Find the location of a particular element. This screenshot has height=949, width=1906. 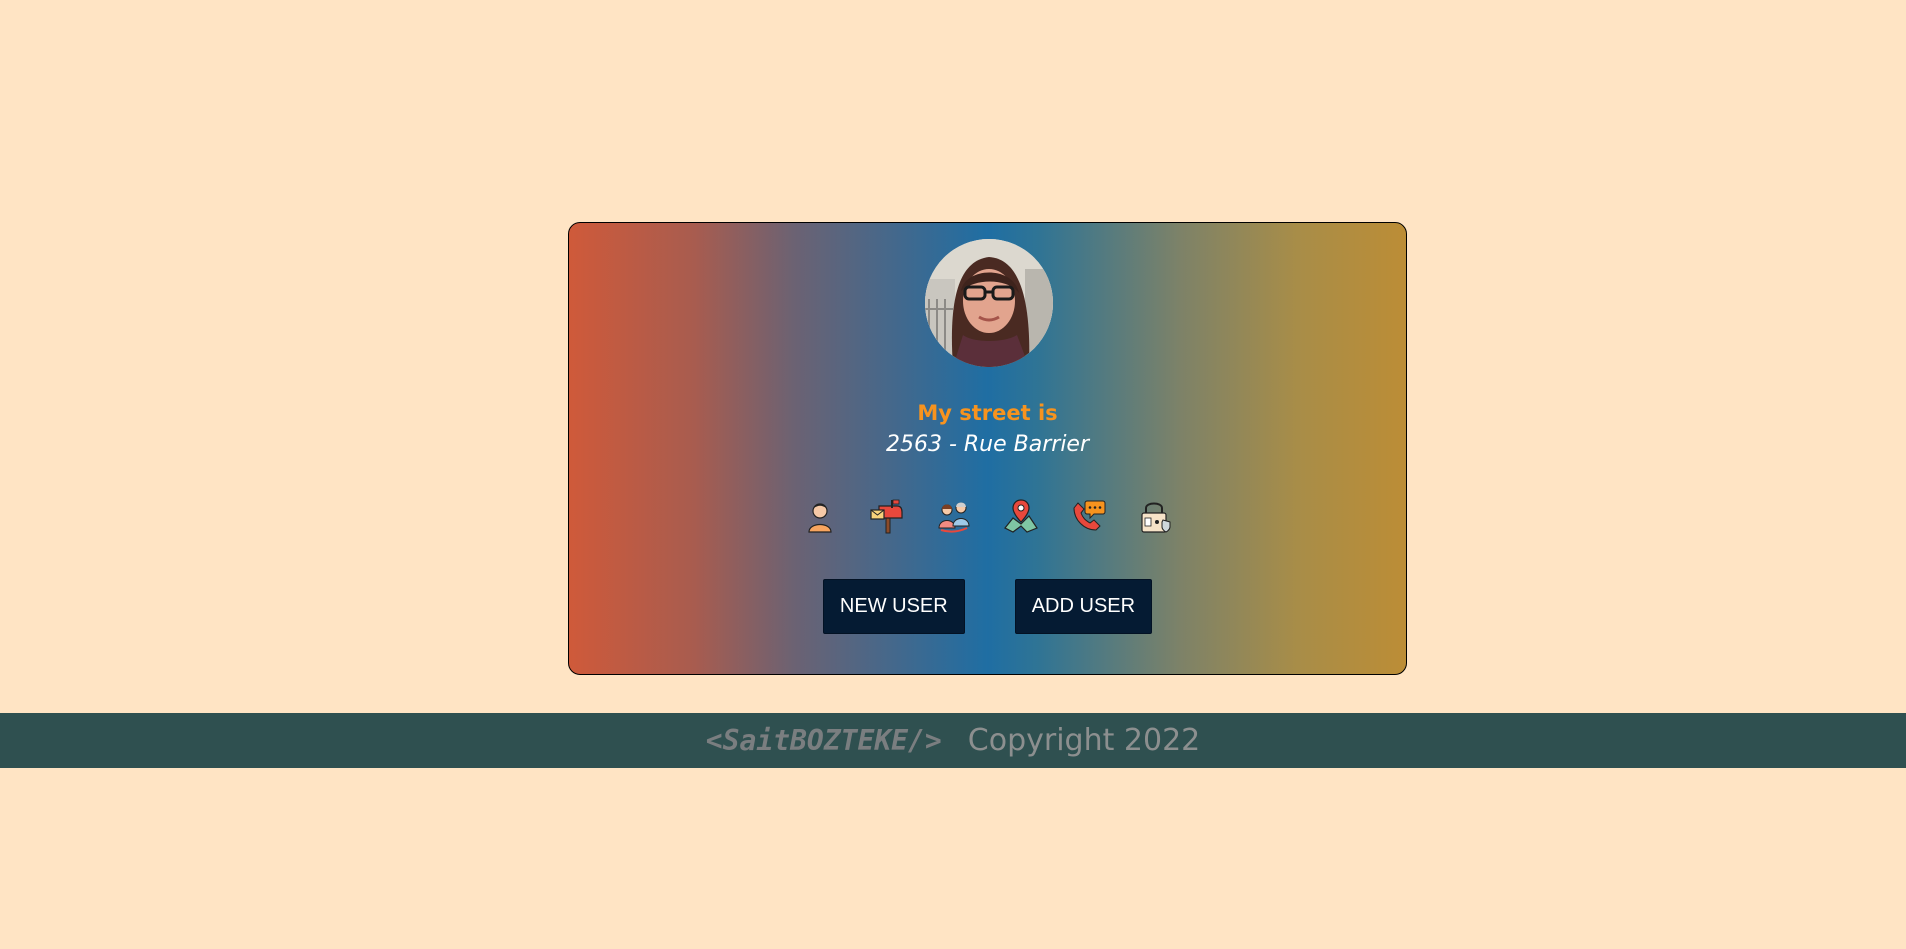

lock-icon is located at coordinates (1155, 516).